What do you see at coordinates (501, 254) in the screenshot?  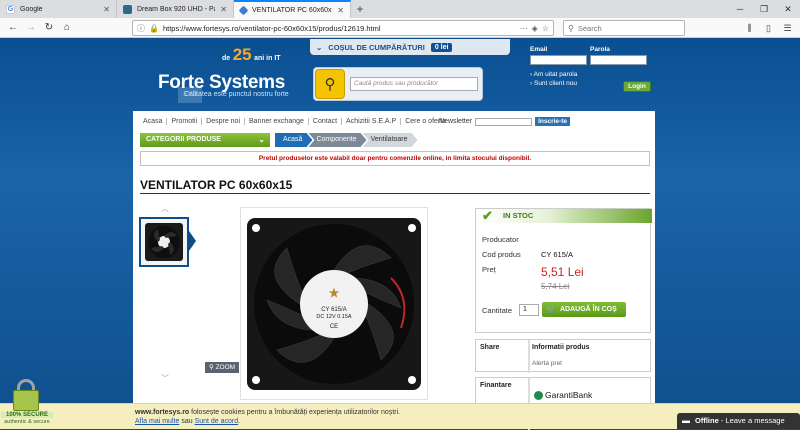 I see `code-label: Cod produs` at bounding box center [501, 254].